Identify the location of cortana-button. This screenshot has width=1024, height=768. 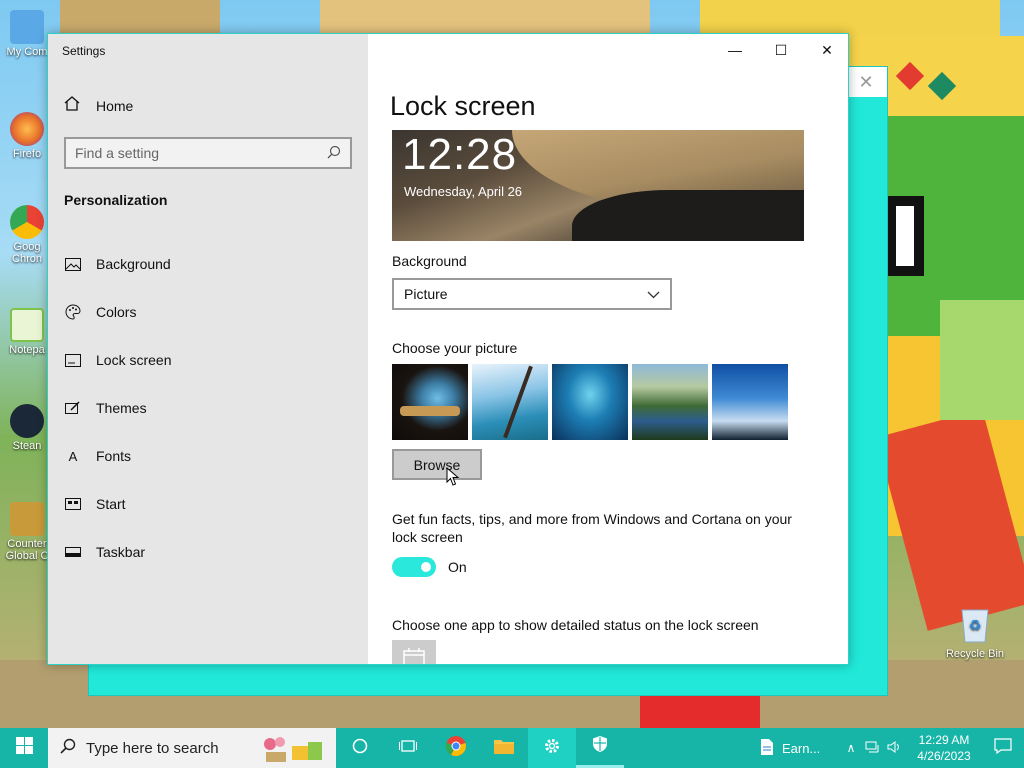
(360, 748).